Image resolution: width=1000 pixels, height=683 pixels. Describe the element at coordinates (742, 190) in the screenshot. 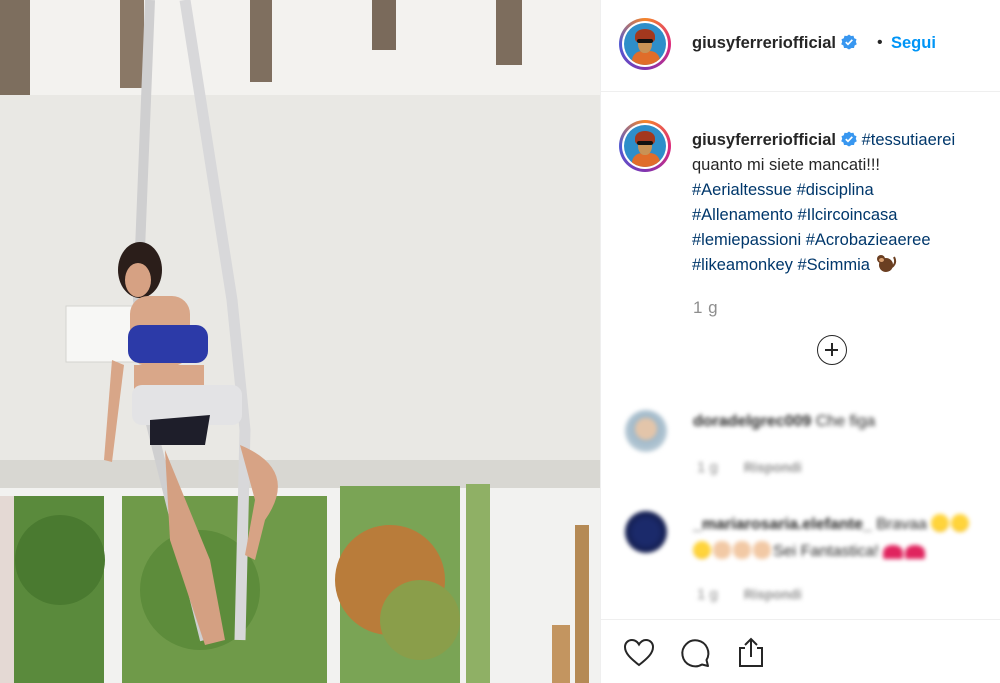

I see `hashtag-link: #Aerialtessue` at that location.